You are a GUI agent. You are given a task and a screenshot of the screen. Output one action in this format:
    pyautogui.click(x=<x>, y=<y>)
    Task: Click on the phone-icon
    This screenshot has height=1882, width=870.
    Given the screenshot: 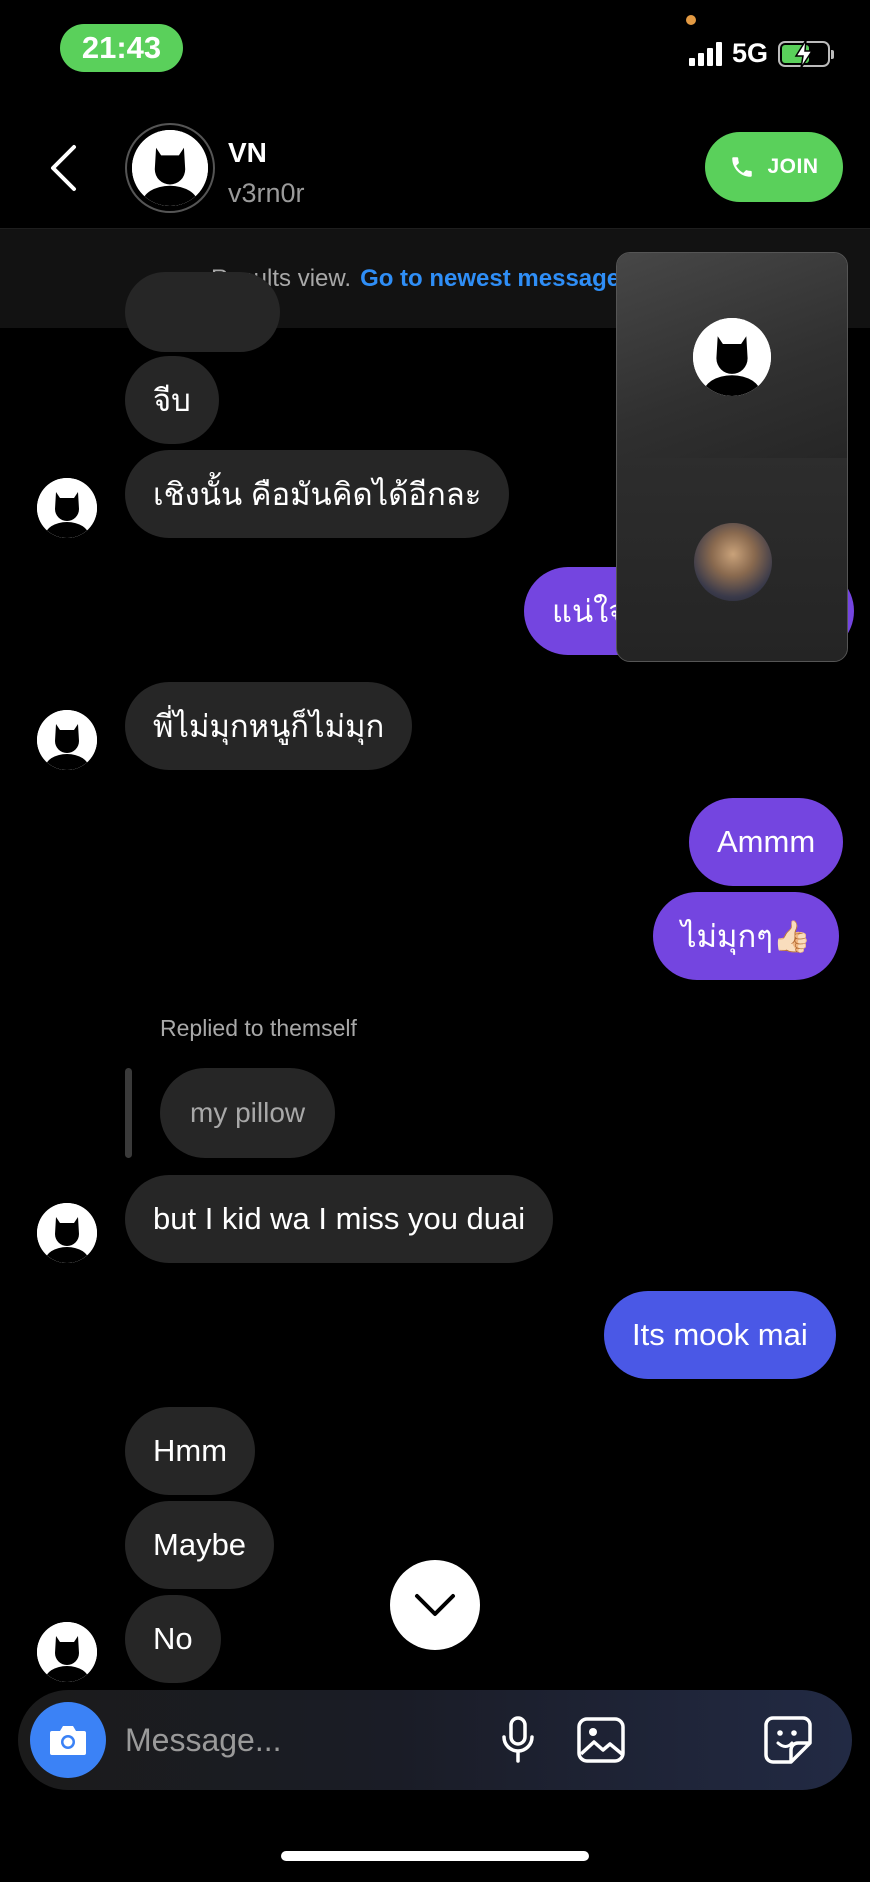 What is the action you would take?
    pyautogui.click(x=742, y=167)
    